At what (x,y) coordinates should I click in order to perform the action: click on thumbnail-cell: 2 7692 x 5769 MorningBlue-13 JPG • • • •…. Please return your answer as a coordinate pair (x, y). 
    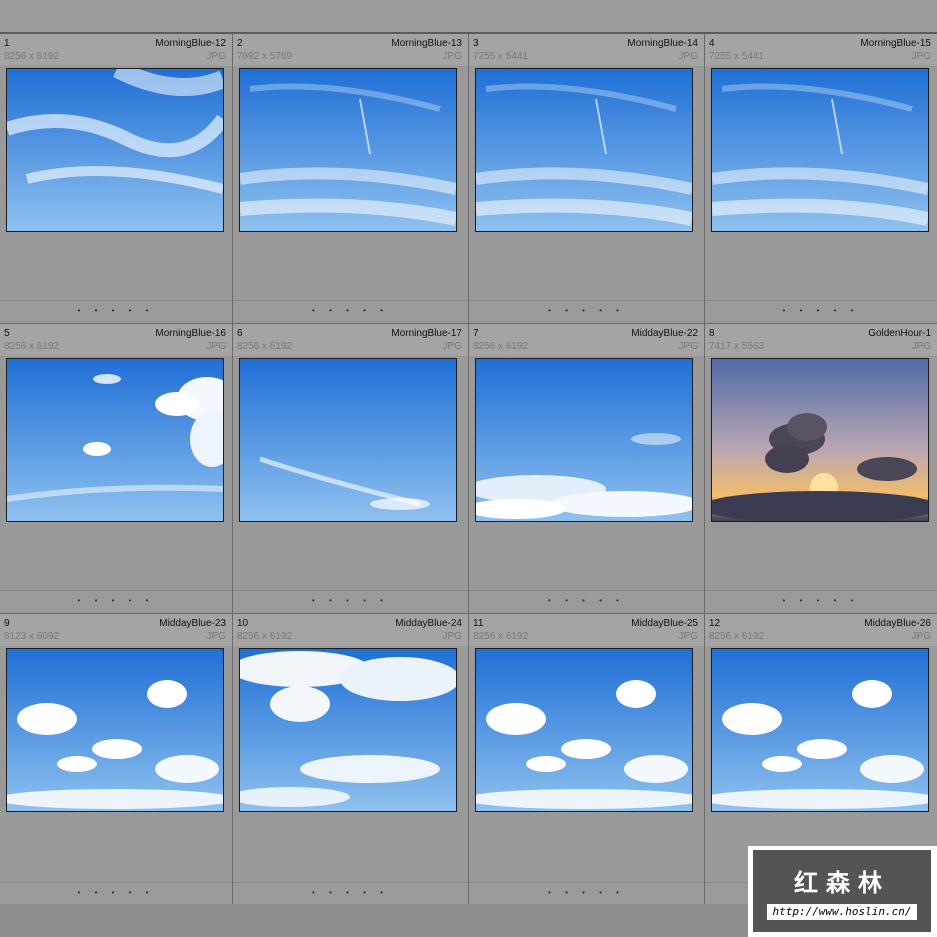
    Looking at the image, I should click on (351, 179).